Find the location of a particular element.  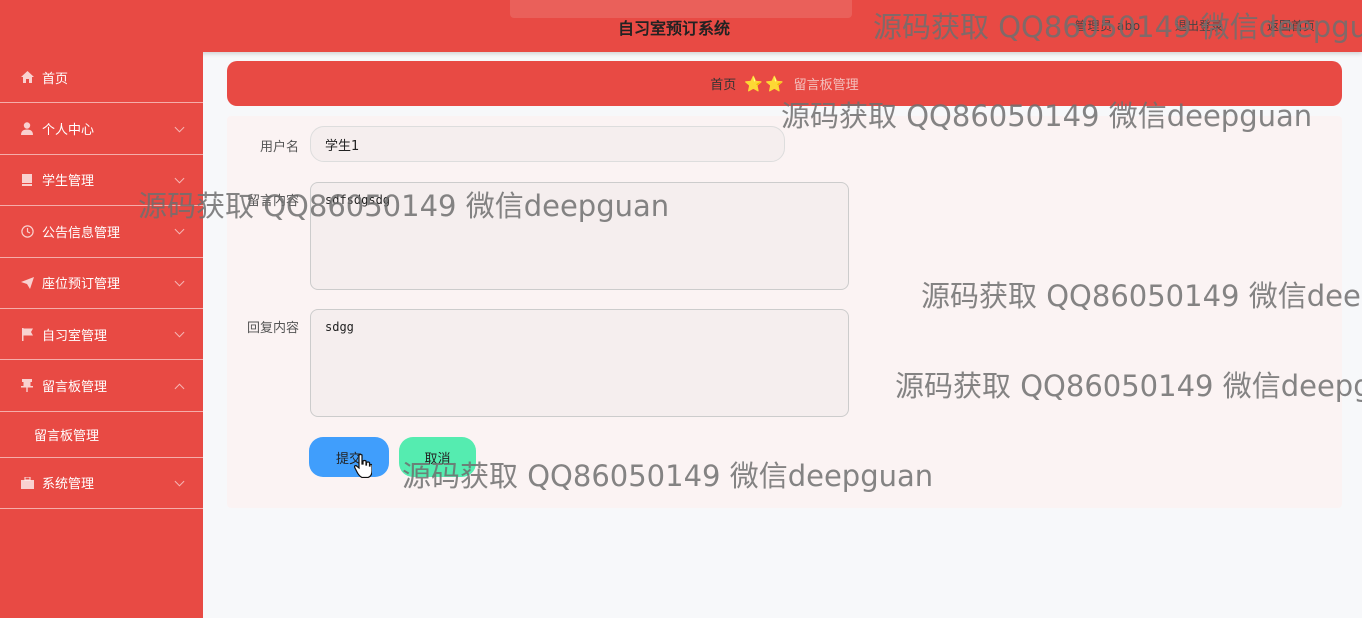

clock-icon is located at coordinates (27, 231).